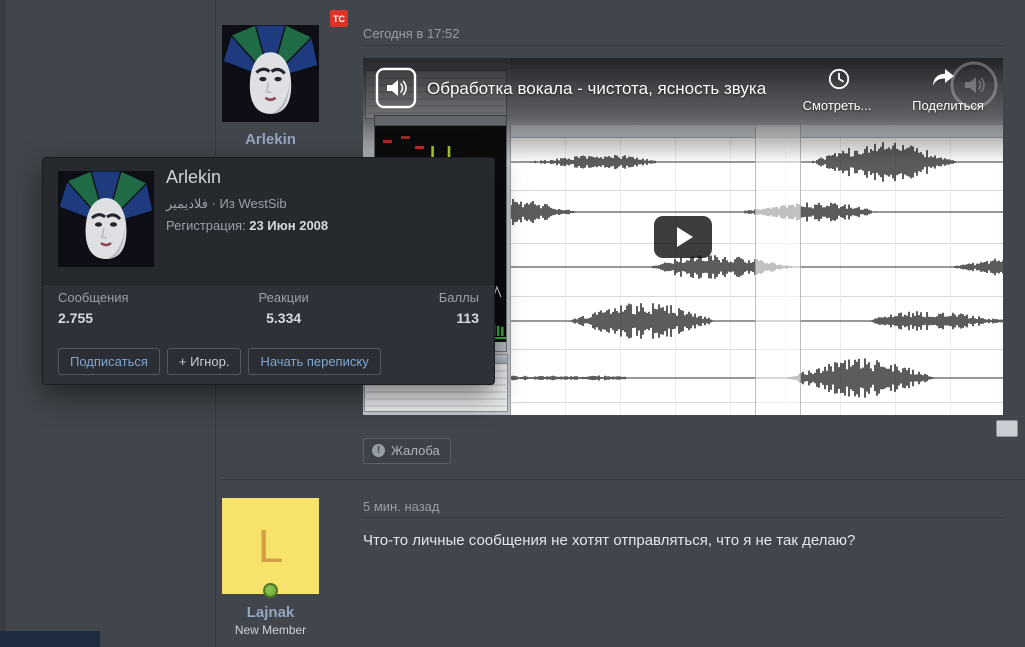 The height and width of the screenshot is (647, 1025). I want to click on follow-button: Подписаться, so click(109, 361).